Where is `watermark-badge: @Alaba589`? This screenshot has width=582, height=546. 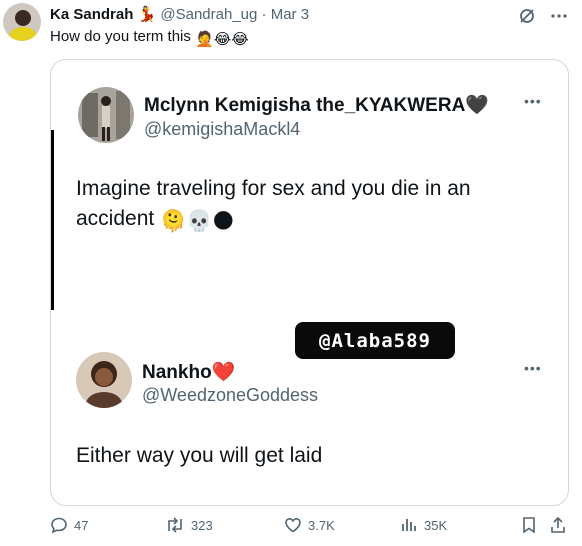
watermark-badge: @Alaba589 is located at coordinates (375, 340).